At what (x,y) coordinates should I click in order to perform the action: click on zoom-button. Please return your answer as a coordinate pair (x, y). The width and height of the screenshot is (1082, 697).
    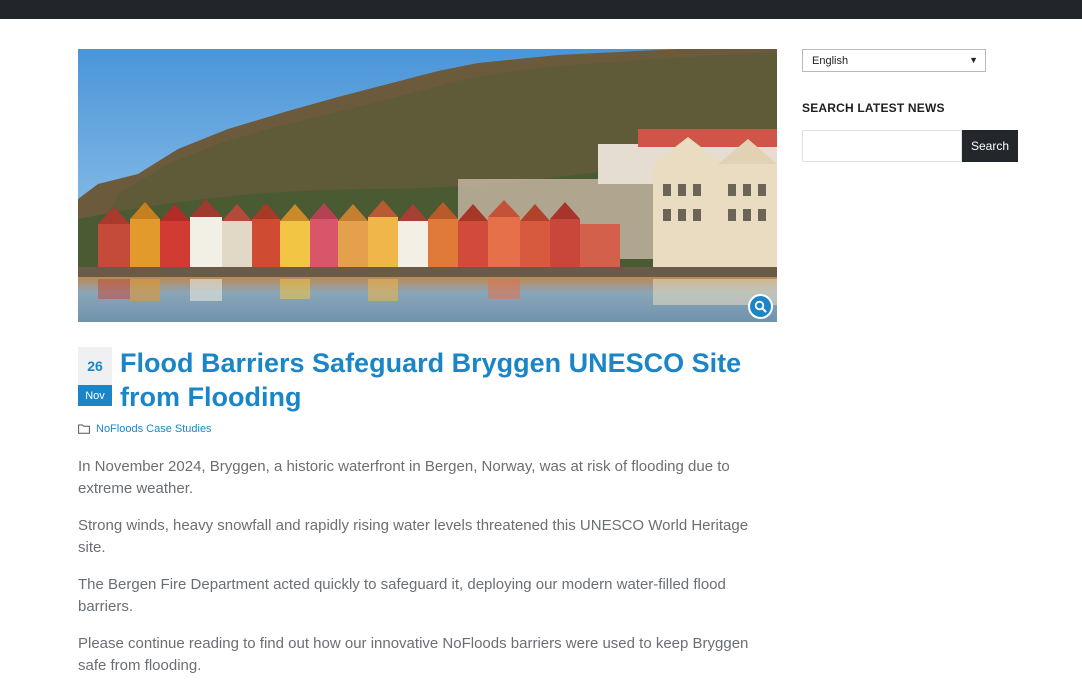
    Looking at the image, I should click on (760, 306).